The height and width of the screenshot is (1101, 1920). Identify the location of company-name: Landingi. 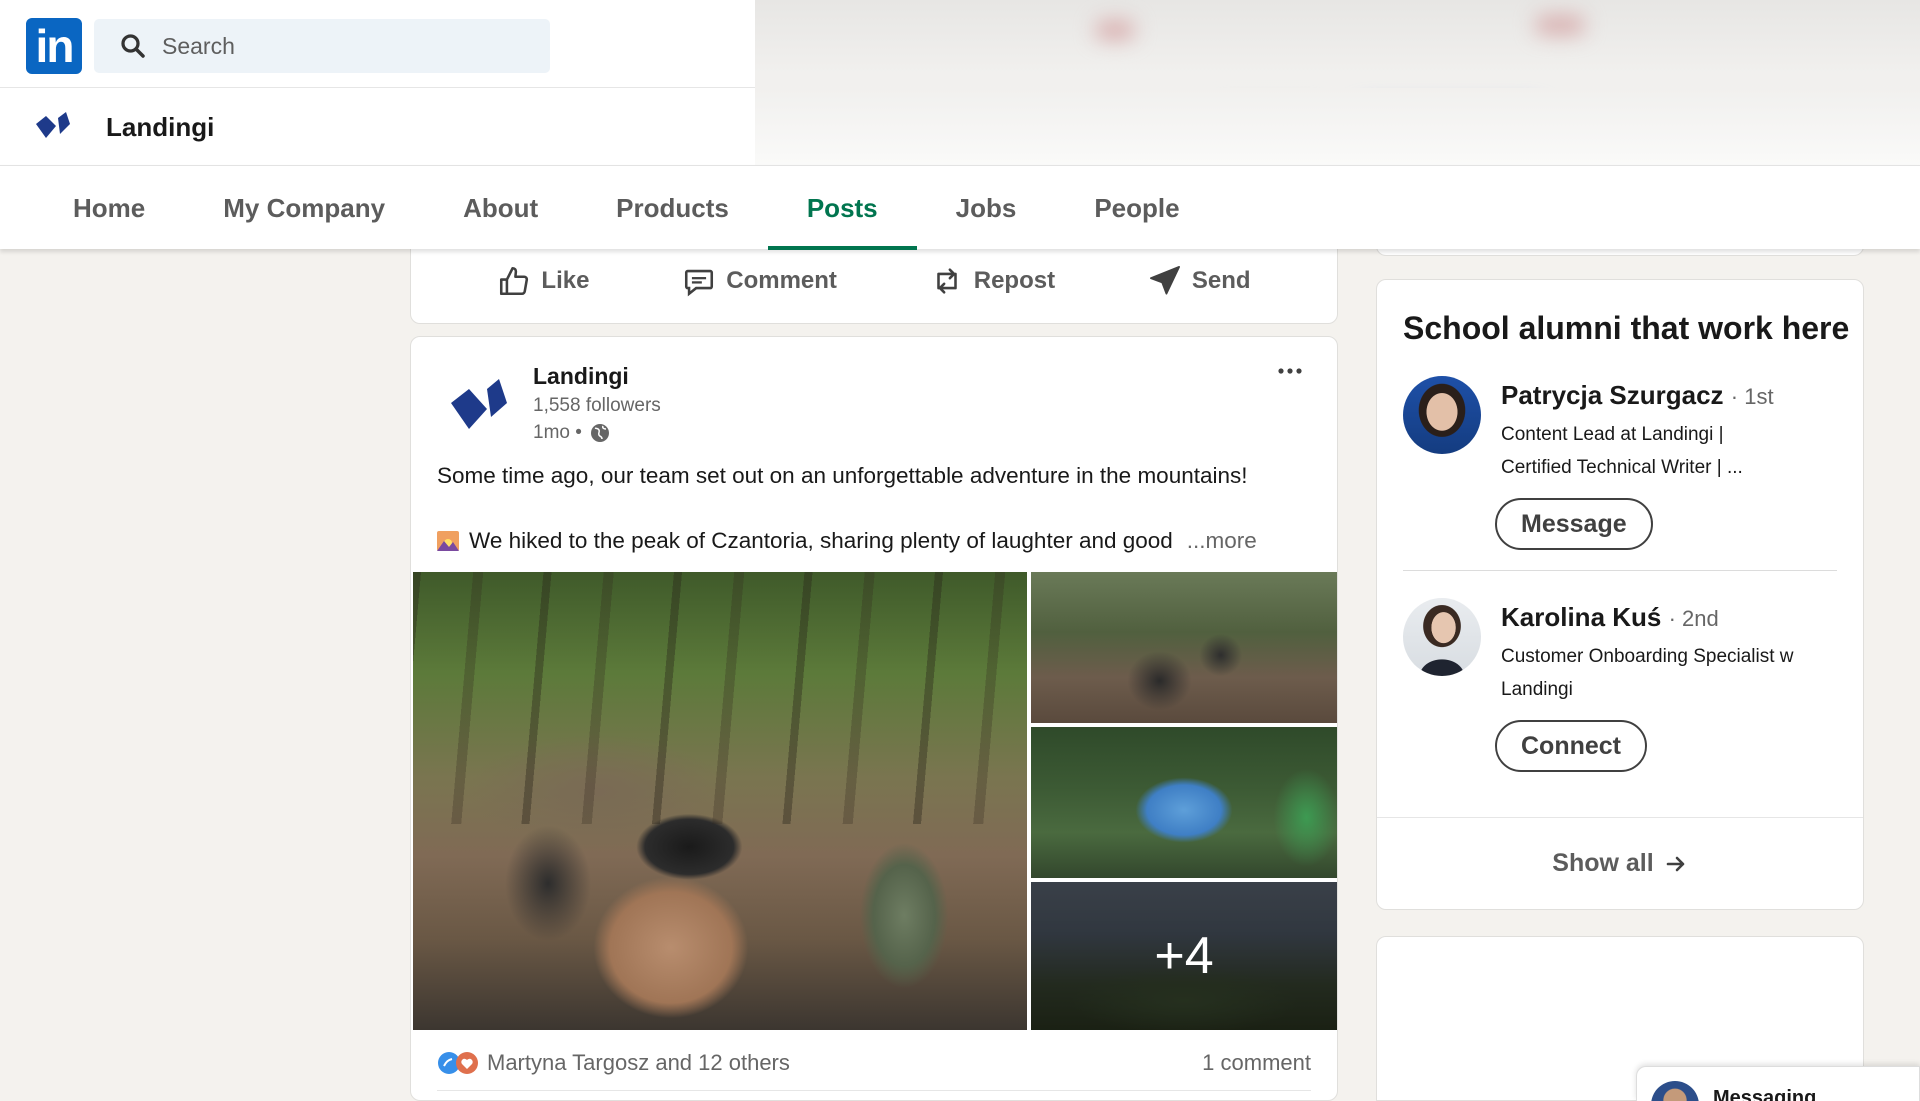
(160, 127).